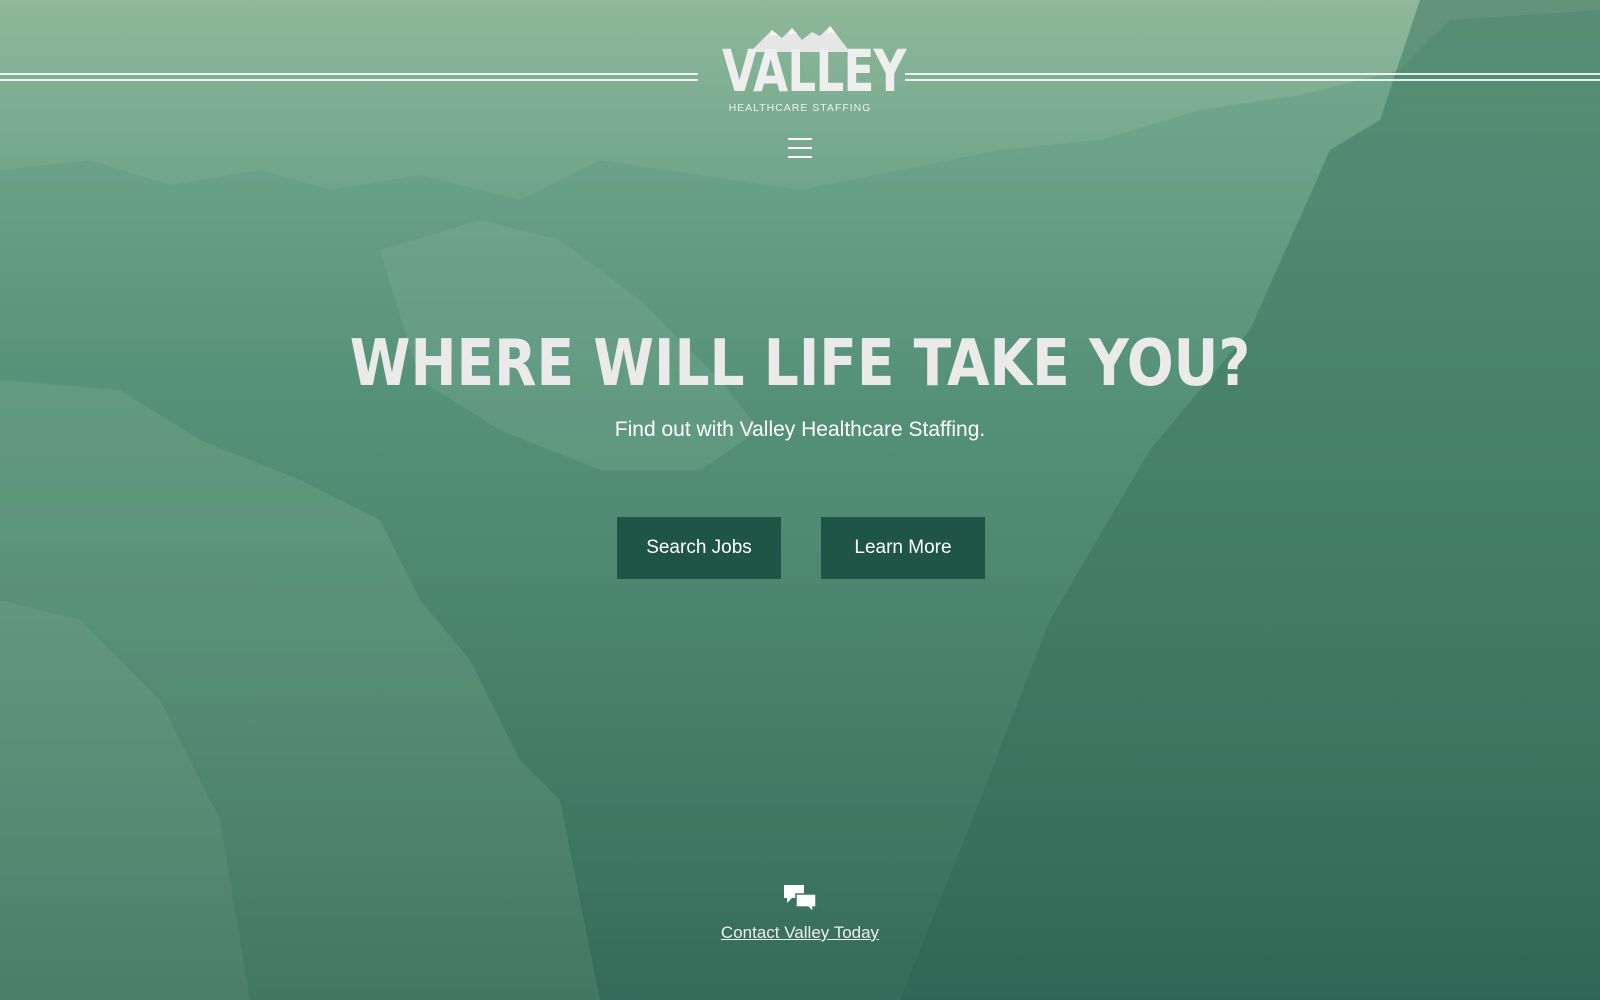 The height and width of the screenshot is (1000, 1600). What do you see at coordinates (800, 933) in the screenshot?
I see `contact-valley-link: Contact Valley Today` at bounding box center [800, 933].